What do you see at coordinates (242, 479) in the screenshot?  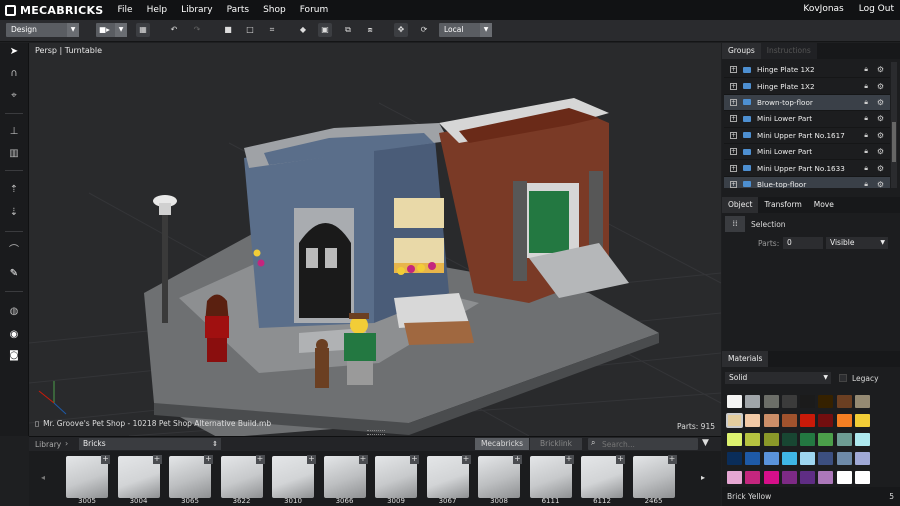 I see `part-tile: +3622` at bounding box center [242, 479].